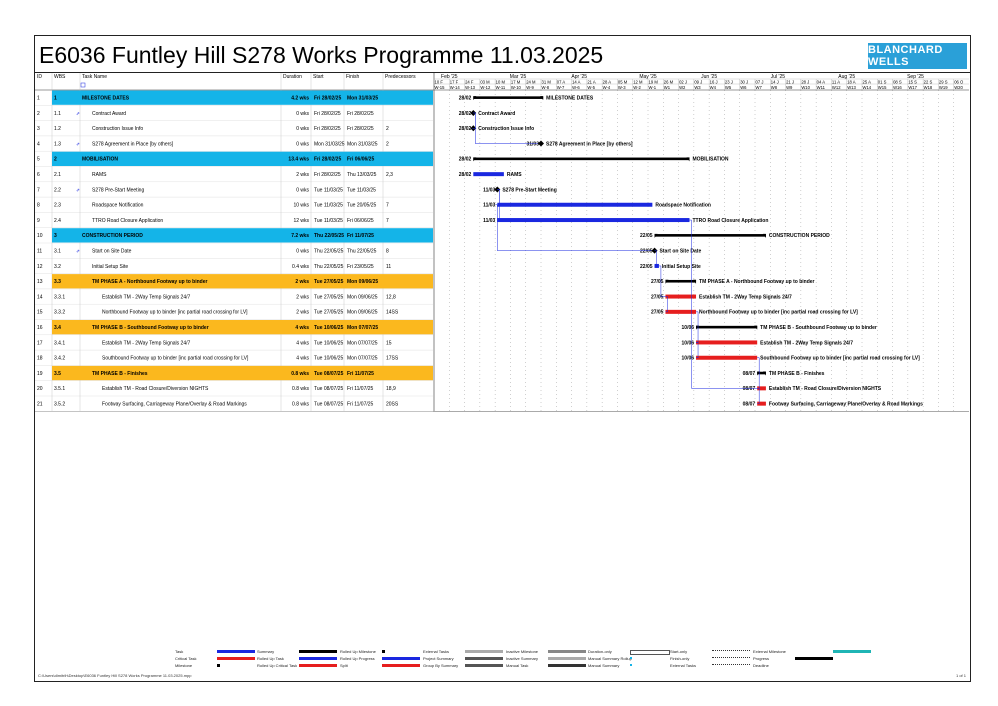  Describe the element at coordinates (774, 87) in the screenshot. I see `week-number-label: W8` at that location.